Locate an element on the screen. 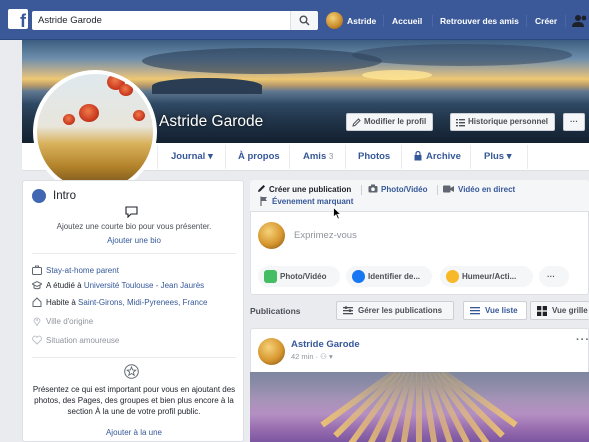 The image size is (589, 442). nav-user-name: Astride is located at coordinates (361, 21).